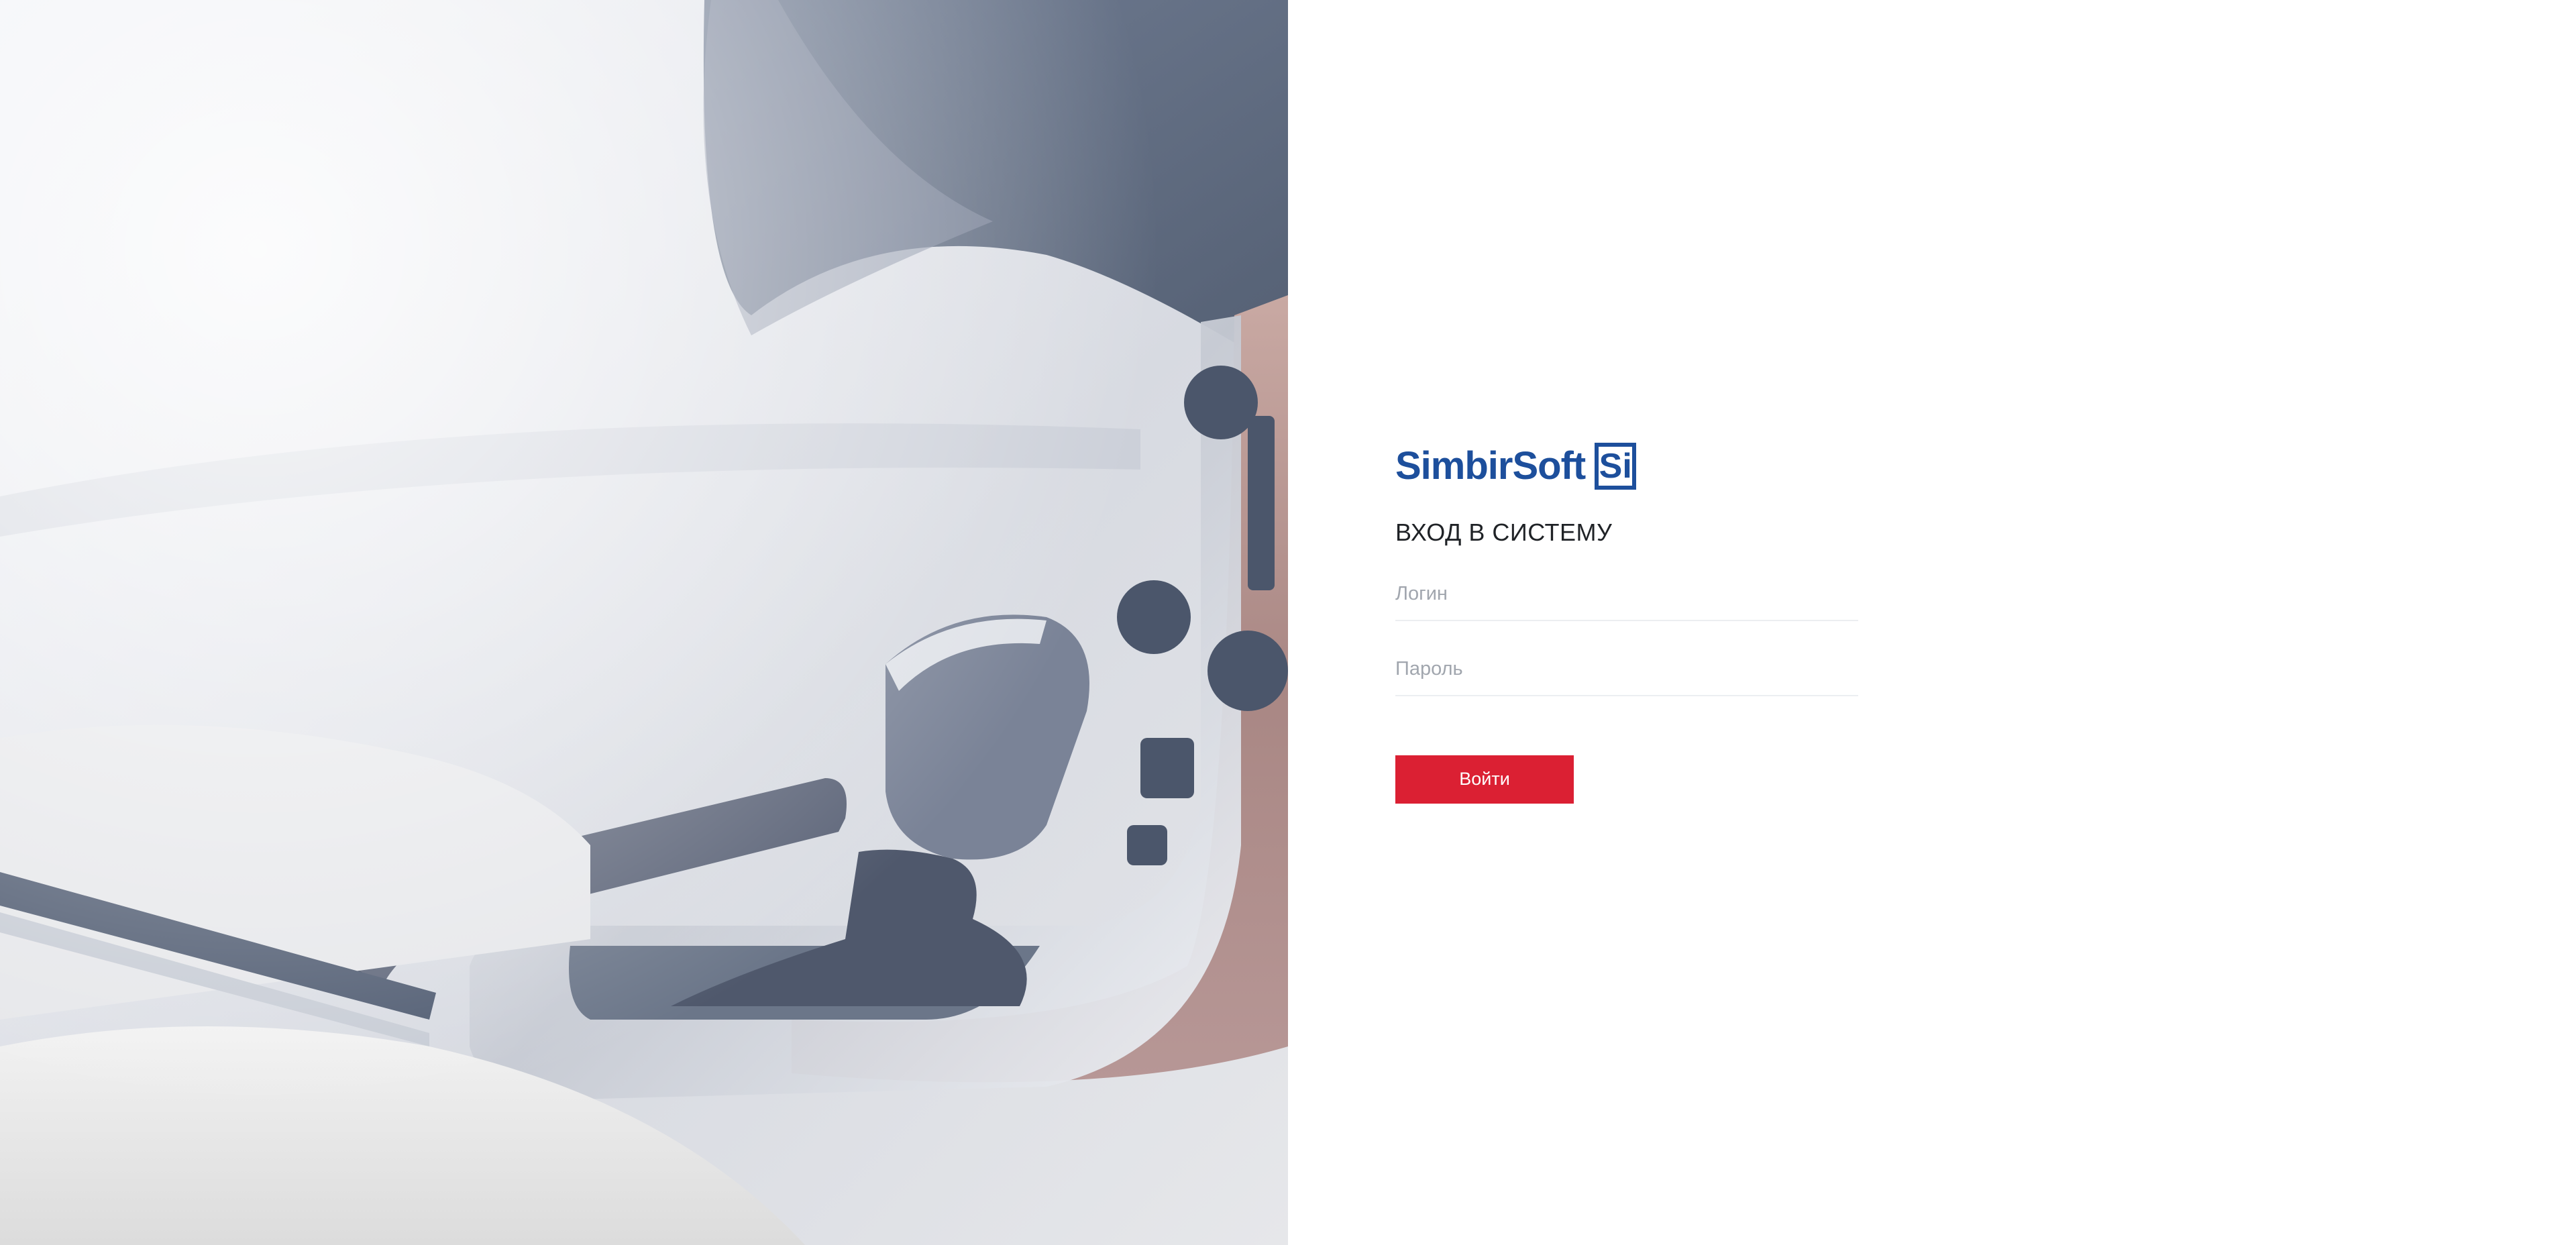 The height and width of the screenshot is (1245, 2576). What do you see at coordinates (1484, 779) in the screenshot?
I see `login-submit-button: Войти` at bounding box center [1484, 779].